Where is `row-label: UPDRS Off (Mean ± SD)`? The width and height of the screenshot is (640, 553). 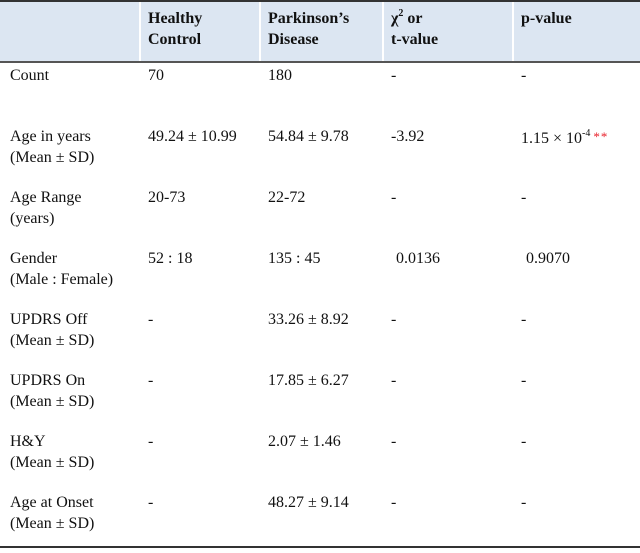 row-label: UPDRS Off (Mean ± SD) is located at coordinates (52, 330).